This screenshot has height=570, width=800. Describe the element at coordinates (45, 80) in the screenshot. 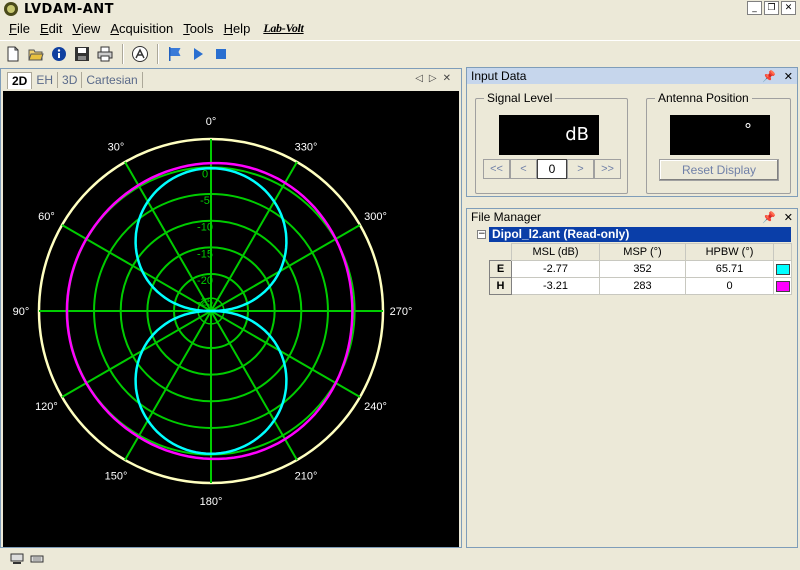

I see `tab-eh: EH` at that location.